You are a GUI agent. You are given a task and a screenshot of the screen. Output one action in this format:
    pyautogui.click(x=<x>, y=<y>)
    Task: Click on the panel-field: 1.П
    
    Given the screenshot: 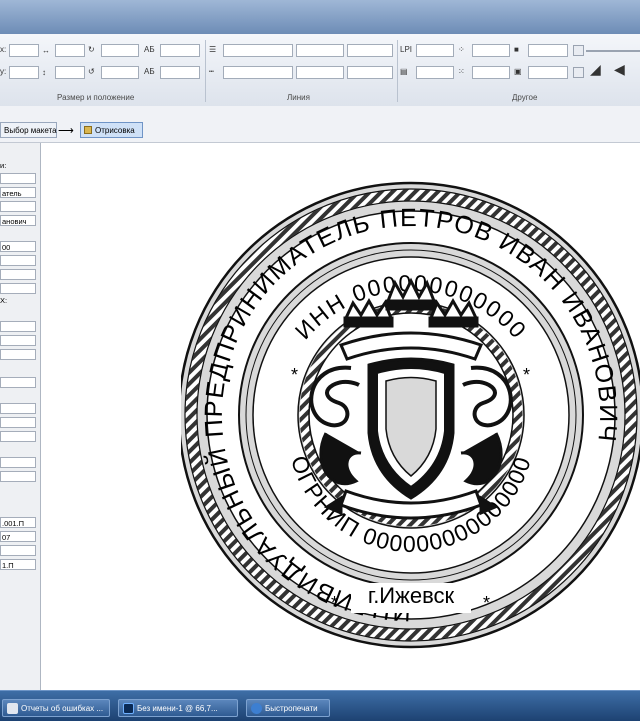 What is the action you would take?
    pyautogui.click(x=18, y=564)
    